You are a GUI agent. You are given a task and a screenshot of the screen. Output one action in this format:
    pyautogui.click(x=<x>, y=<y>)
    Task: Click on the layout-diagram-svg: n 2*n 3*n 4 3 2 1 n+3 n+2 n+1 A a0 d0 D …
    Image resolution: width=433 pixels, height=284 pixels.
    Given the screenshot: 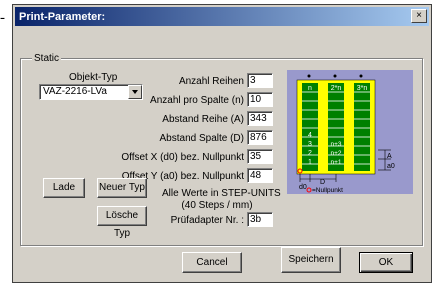 What is the action you would take?
    pyautogui.click(x=350, y=132)
    